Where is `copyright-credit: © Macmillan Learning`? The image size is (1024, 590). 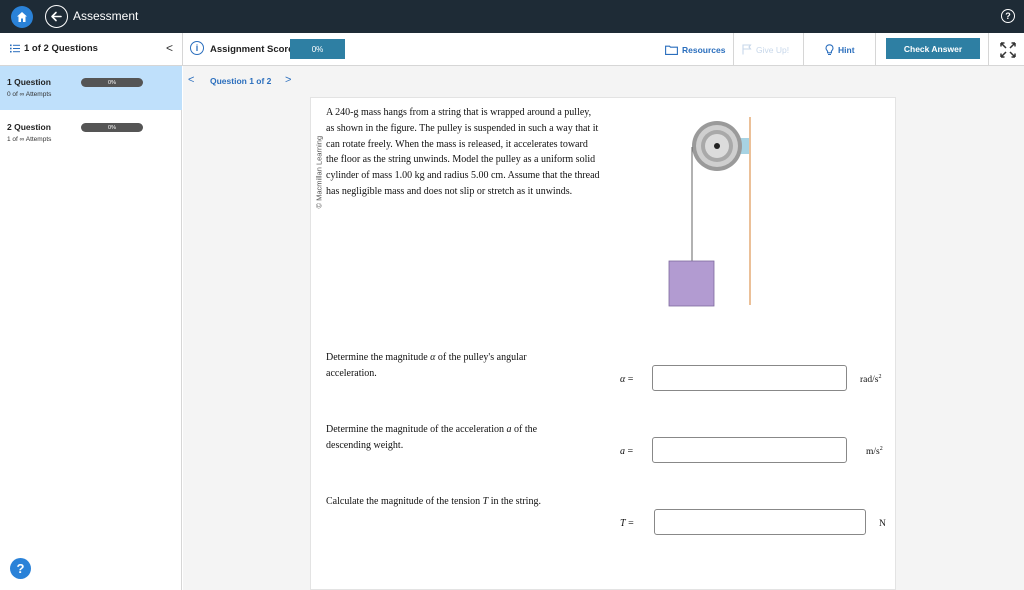 copyright-credit: © Macmillan Learning is located at coordinates (318, 160).